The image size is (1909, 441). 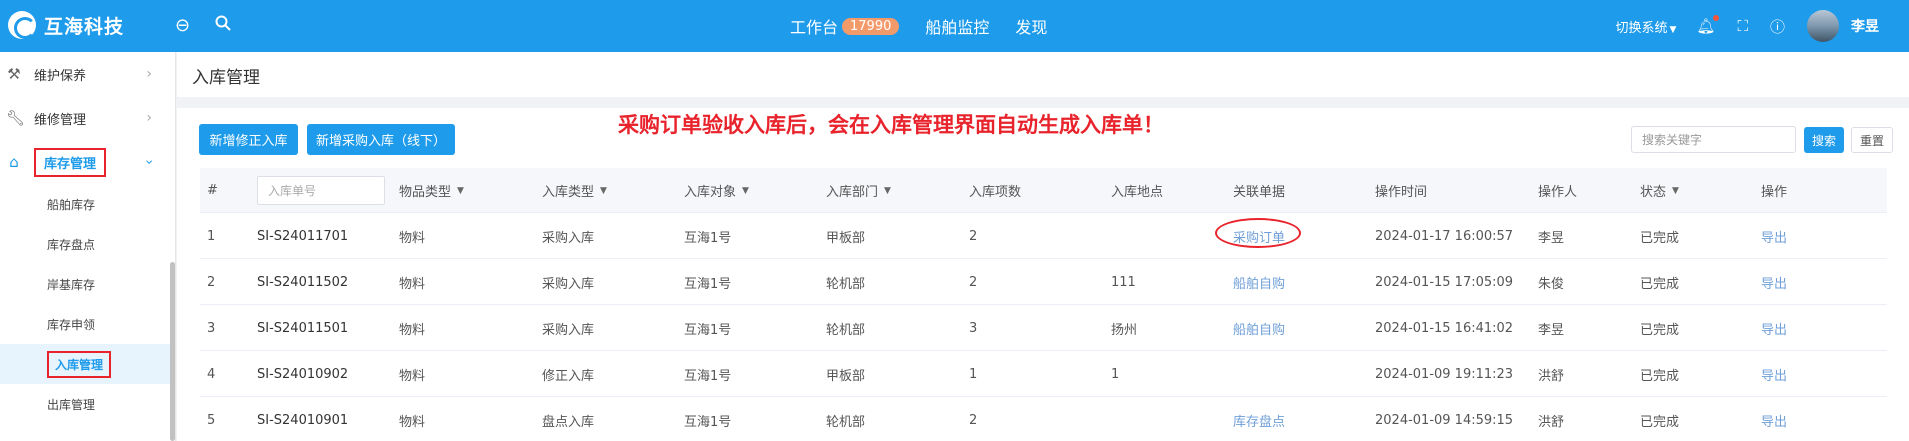 I want to click on cell-in-type: 盘点入库, so click(x=568, y=422).